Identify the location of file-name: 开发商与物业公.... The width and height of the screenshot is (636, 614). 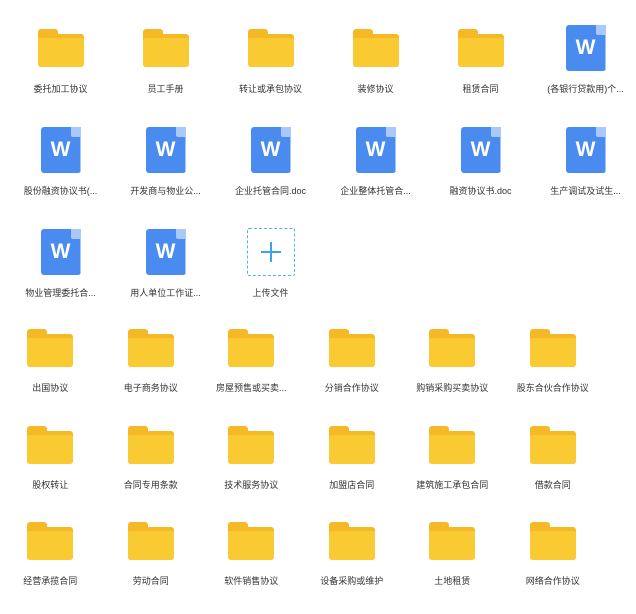
(165, 191).